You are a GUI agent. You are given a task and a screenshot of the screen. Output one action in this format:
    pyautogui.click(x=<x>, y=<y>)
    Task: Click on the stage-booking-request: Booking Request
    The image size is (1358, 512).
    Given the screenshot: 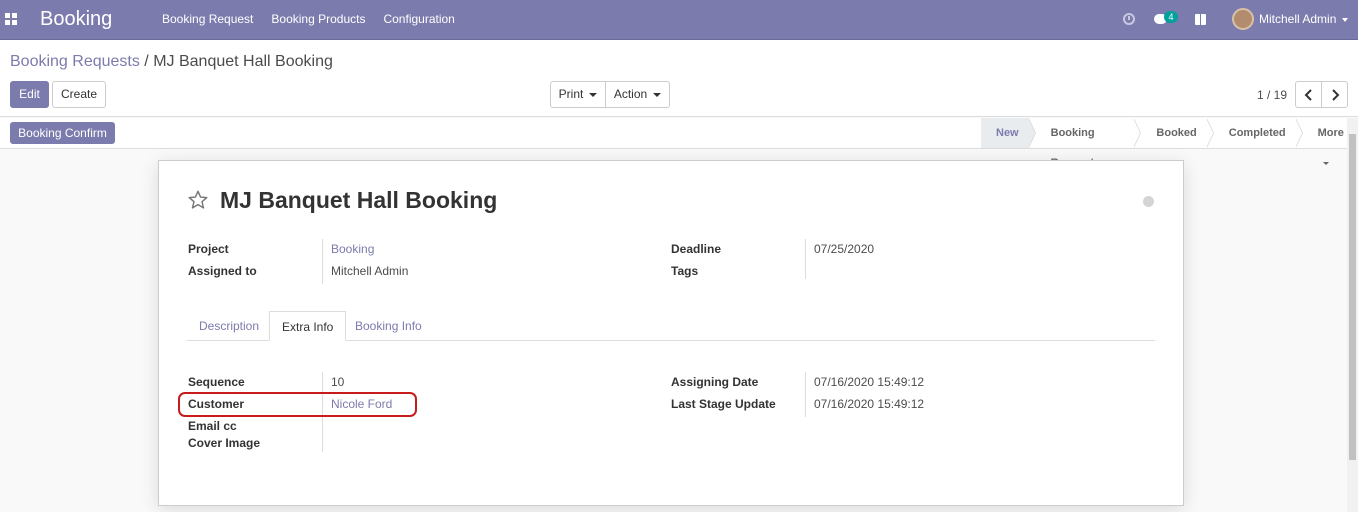 What is the action you would take?
    pyautogui.click(x=1085, y=143)
    